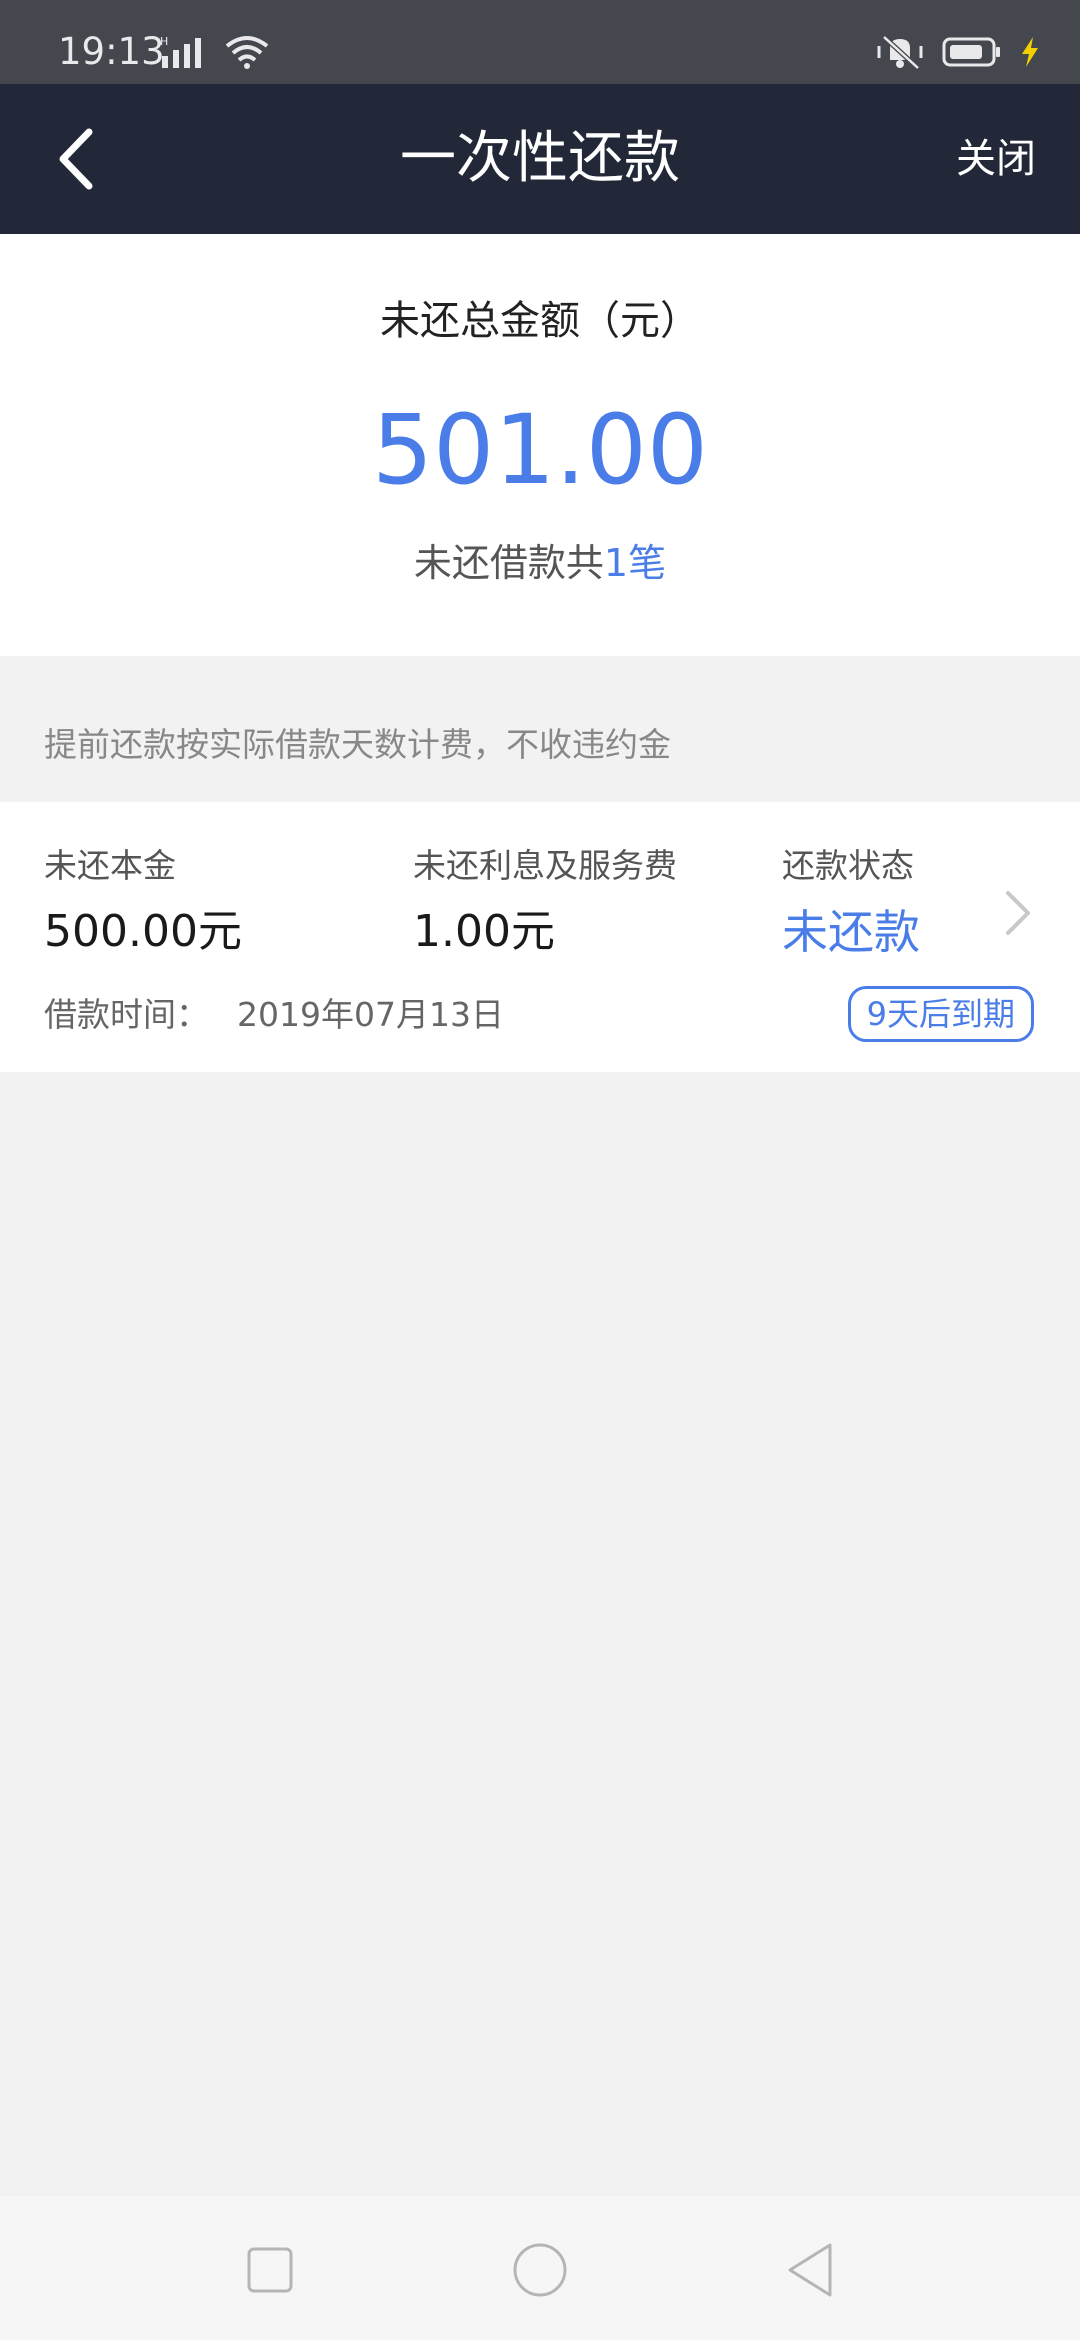 This screenshot has height=2340, width=1080. I want to click on early-repayment-notice: 提前还款按实际借款天数计费，不收违约金, so click(357, 744).